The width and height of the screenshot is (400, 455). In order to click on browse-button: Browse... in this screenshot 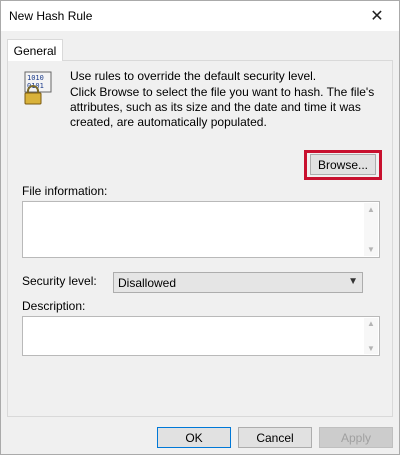, I will do `click(343, 164)`.